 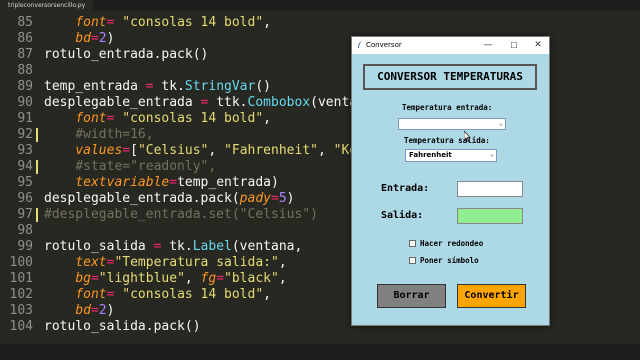 I want to click on editor-tab: tripleconversorsencillo.py, so click(x=47, y=5).